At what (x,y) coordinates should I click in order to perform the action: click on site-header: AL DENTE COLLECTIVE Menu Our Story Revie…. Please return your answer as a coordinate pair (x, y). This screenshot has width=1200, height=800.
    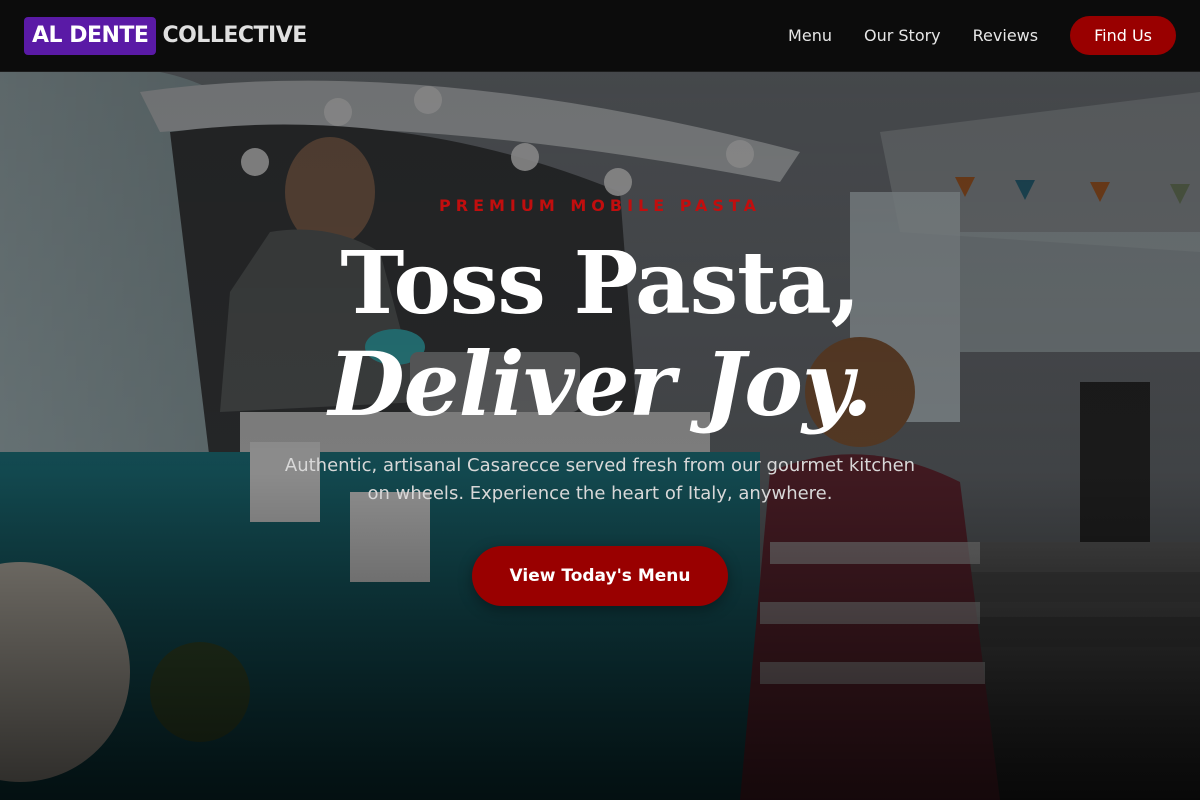
    Looking at the image, I should click on (600, 36).